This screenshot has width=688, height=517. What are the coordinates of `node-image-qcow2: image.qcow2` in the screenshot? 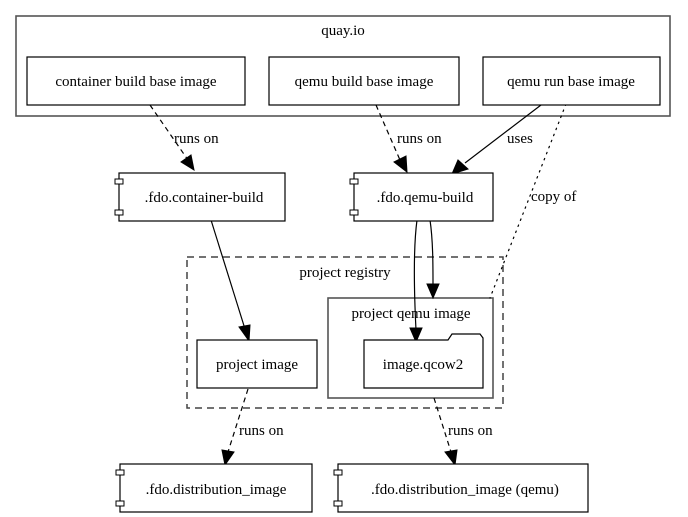 It's located at (423, 361).